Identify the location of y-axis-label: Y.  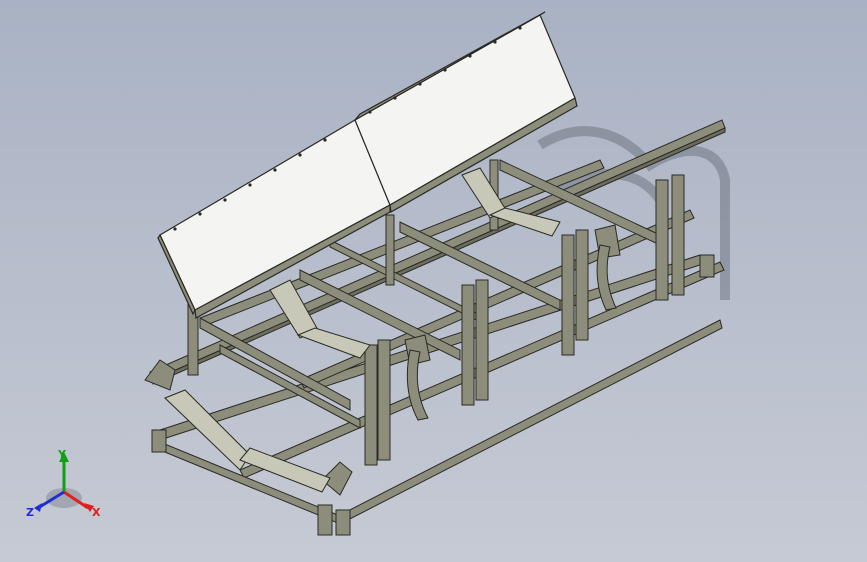
(62, 454).